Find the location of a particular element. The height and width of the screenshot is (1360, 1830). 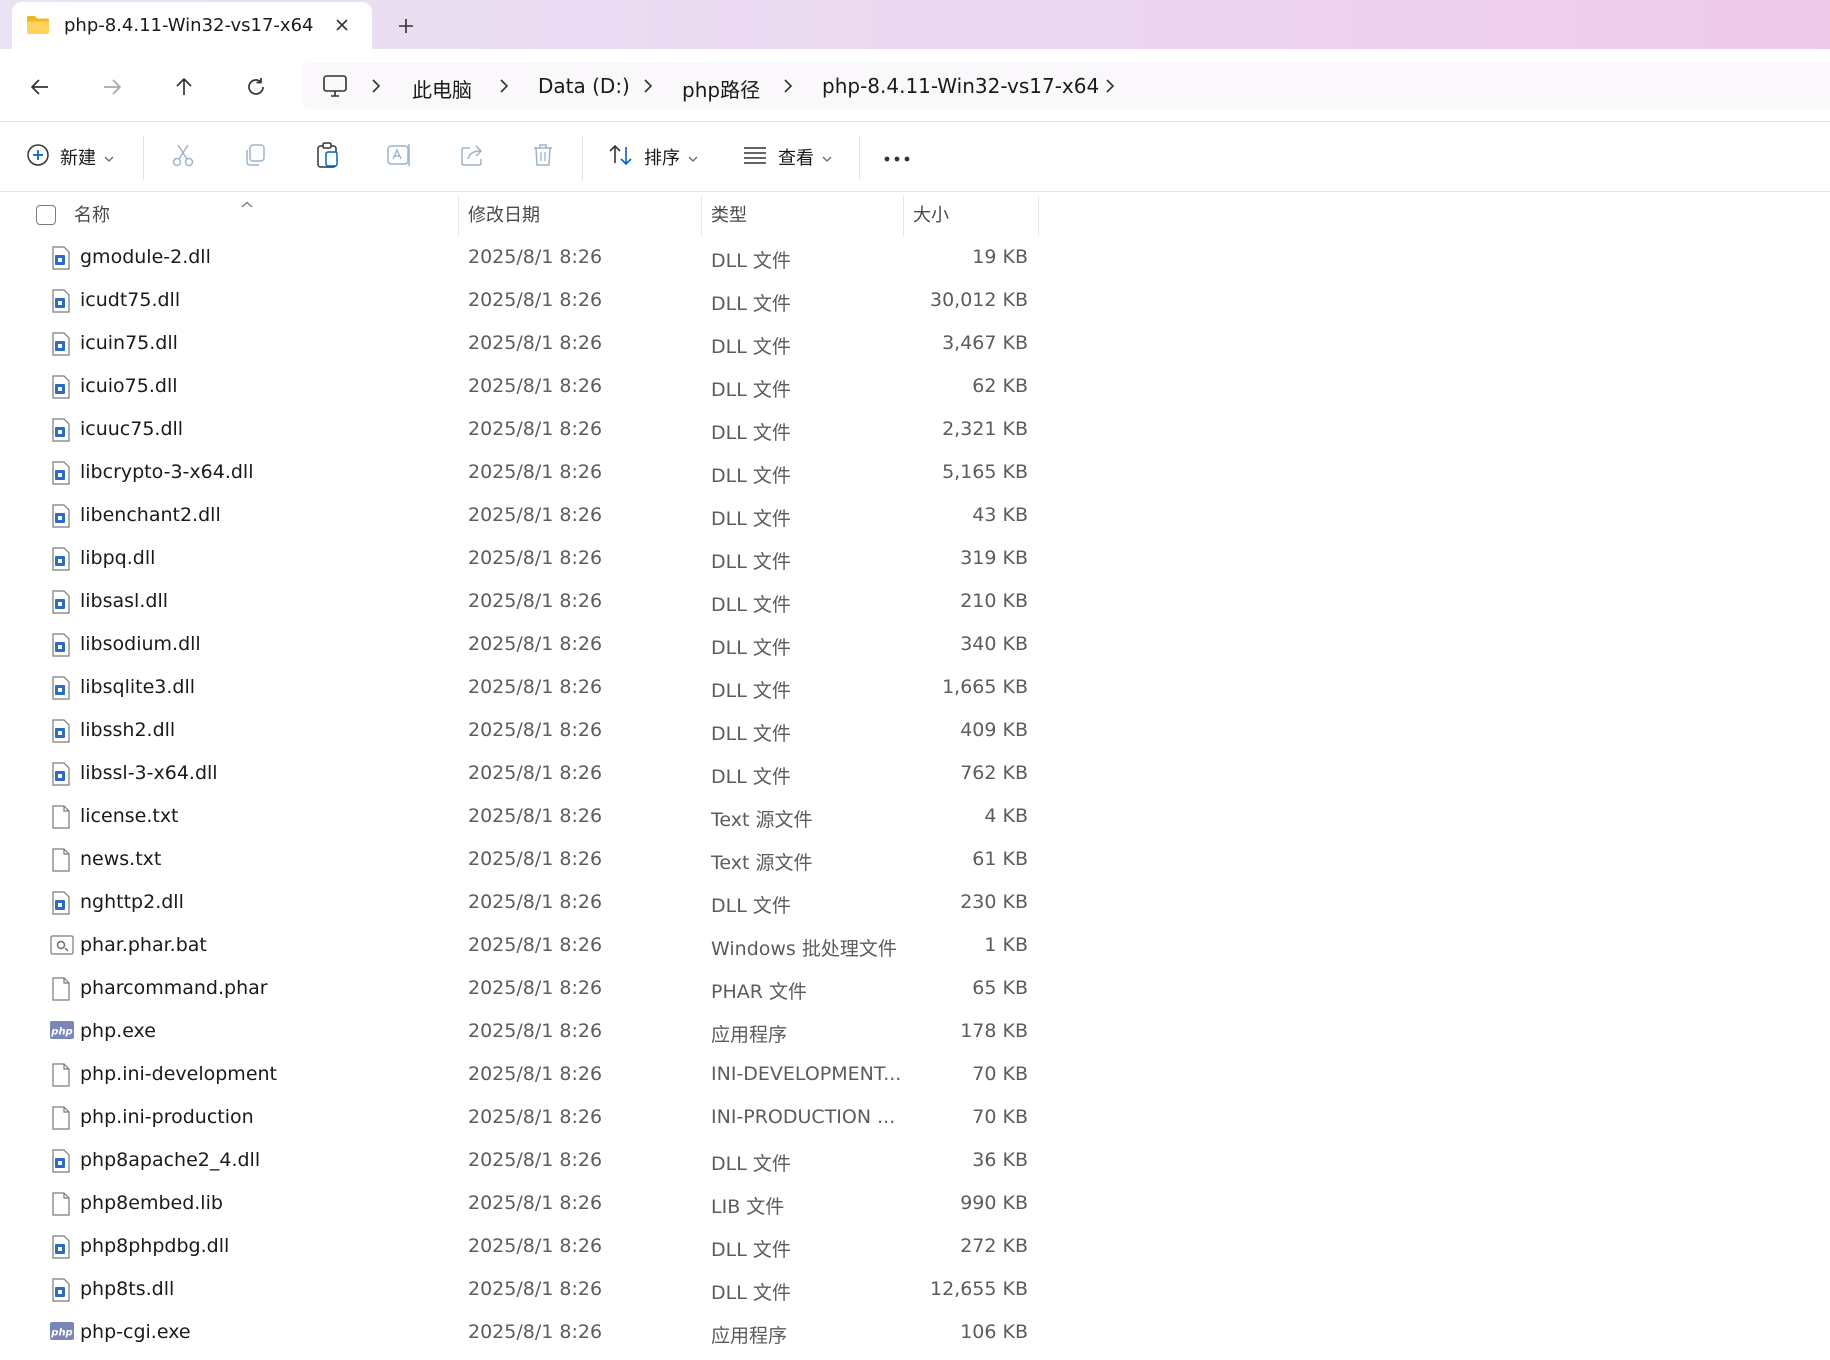

file-name: news.txt is located at coordinates (120, 859).